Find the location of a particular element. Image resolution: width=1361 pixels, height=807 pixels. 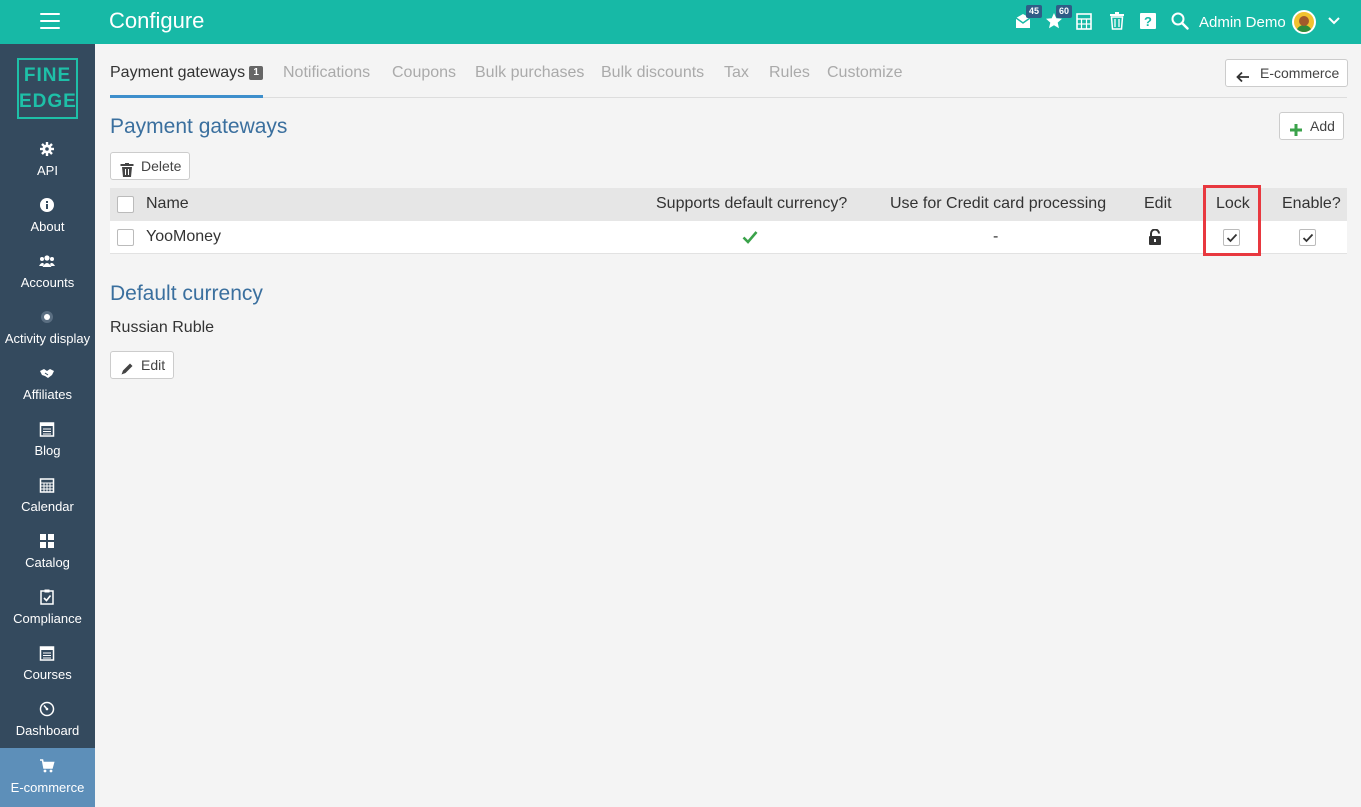

cart-icon is located at coordinates (47, 766).